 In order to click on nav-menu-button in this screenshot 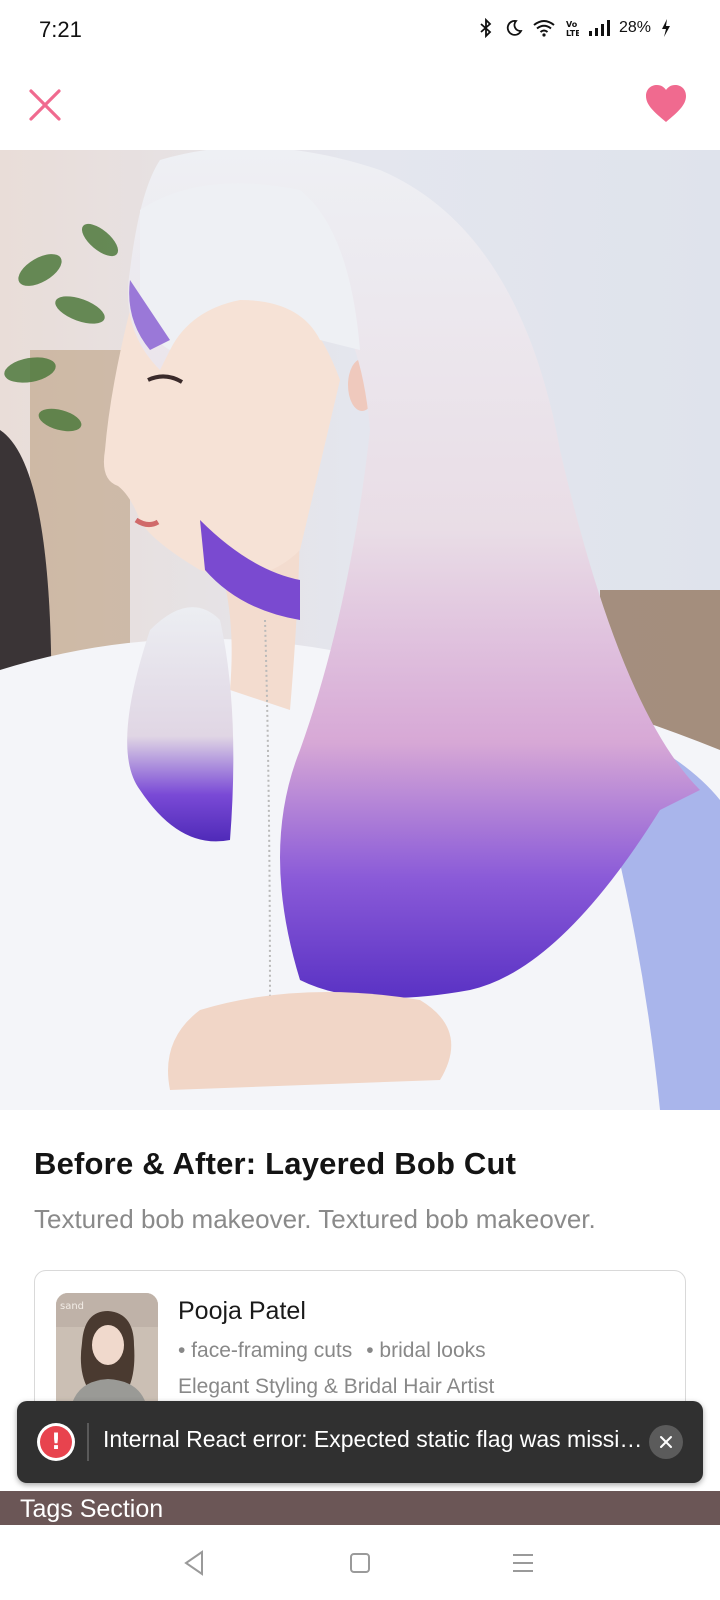, I will do `click(523, 1563)`.